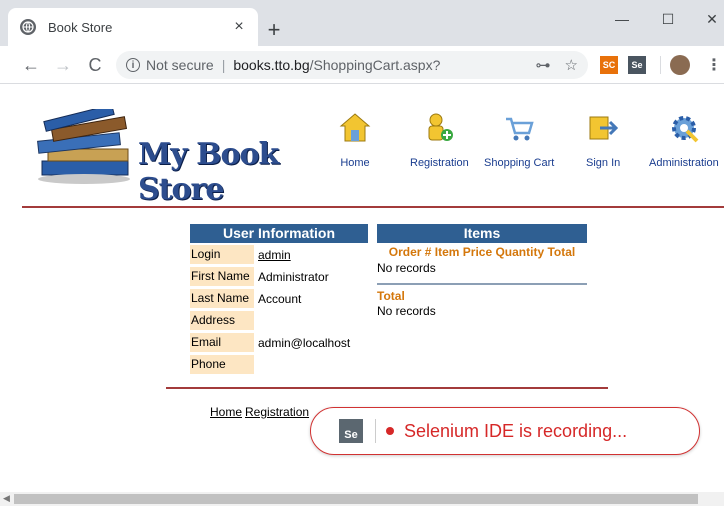 The image size is (724, 506). Describe the element at coordinates (441, 127) in the screenshot. I see `registration-icon` at that location.